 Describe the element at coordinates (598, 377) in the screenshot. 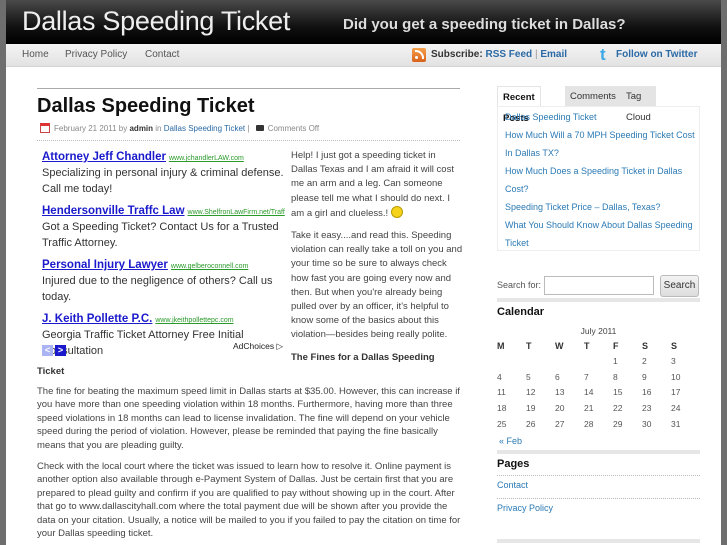

I see `calendar-week: 4 5 6 7 8 9 10` at that location.